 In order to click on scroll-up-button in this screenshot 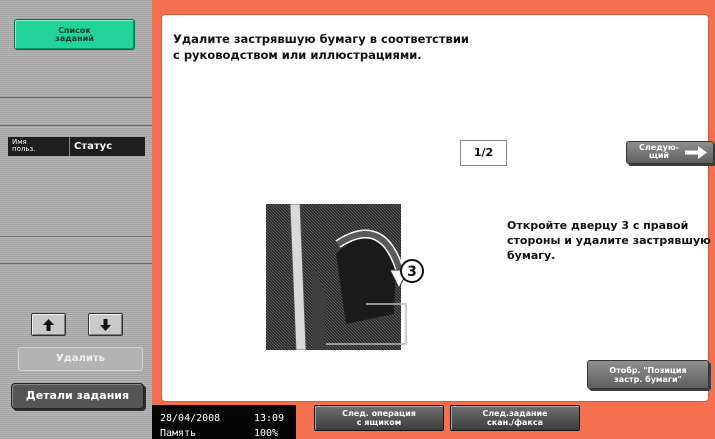, I will do `click(48, 324)`.